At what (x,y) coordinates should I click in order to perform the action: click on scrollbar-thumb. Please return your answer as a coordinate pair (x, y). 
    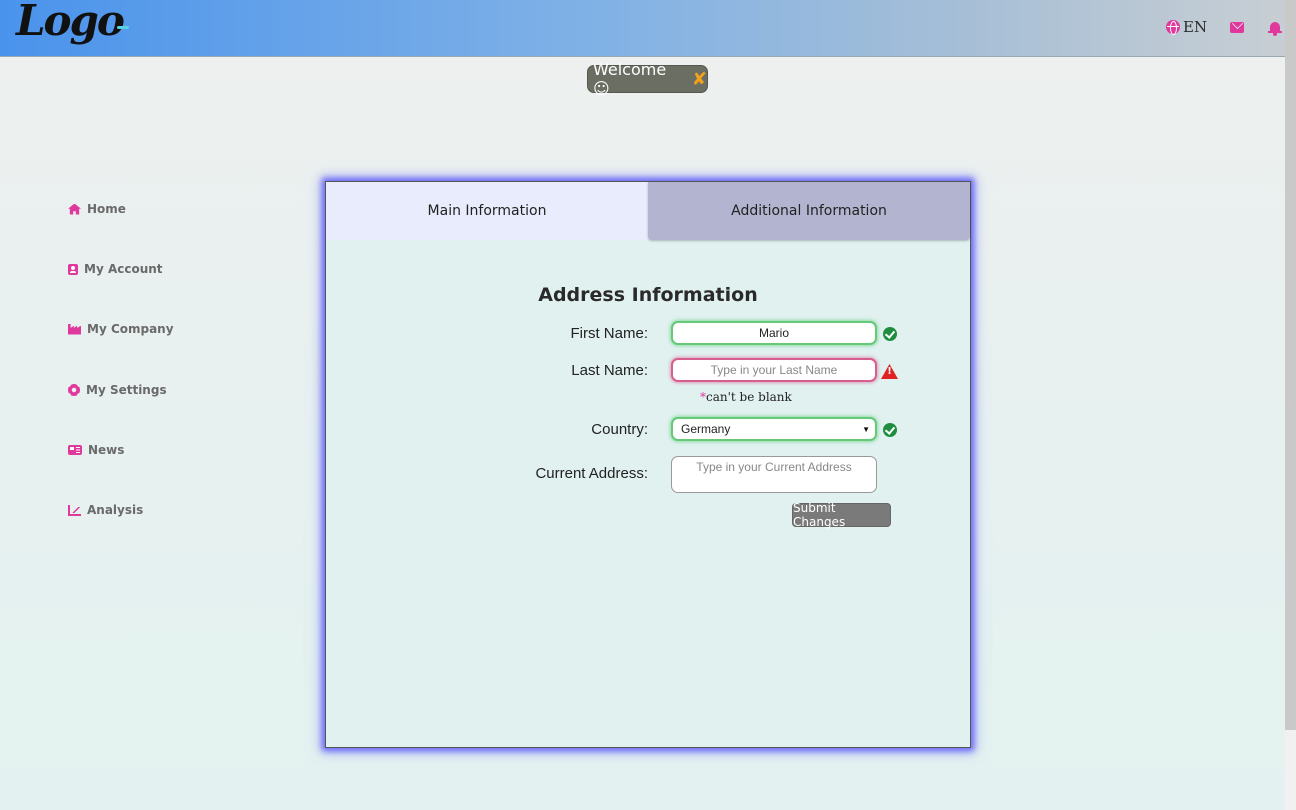
    Looking at the image, I should click on (1290, 365).